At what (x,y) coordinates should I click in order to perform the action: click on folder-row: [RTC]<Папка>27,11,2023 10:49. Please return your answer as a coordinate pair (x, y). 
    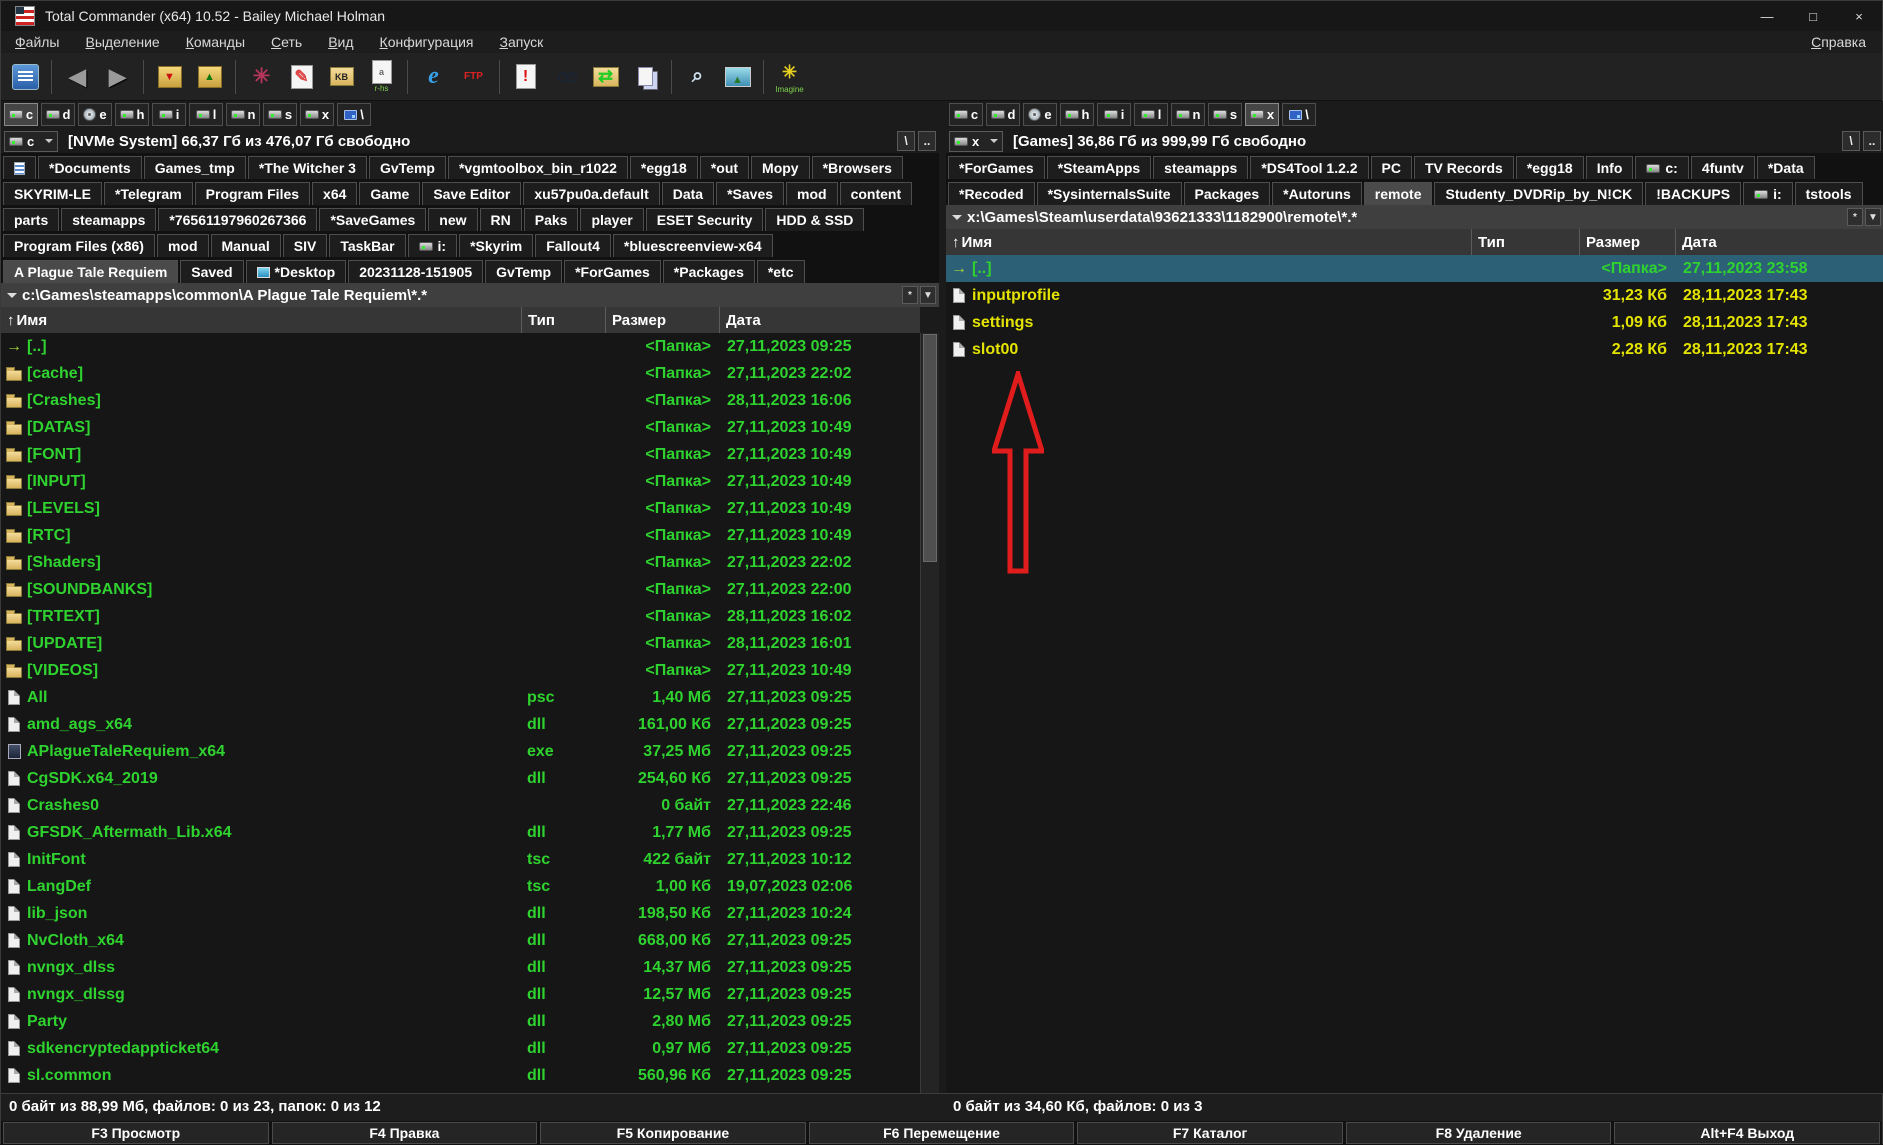
    Looking at the image, I should click on (460, 535).